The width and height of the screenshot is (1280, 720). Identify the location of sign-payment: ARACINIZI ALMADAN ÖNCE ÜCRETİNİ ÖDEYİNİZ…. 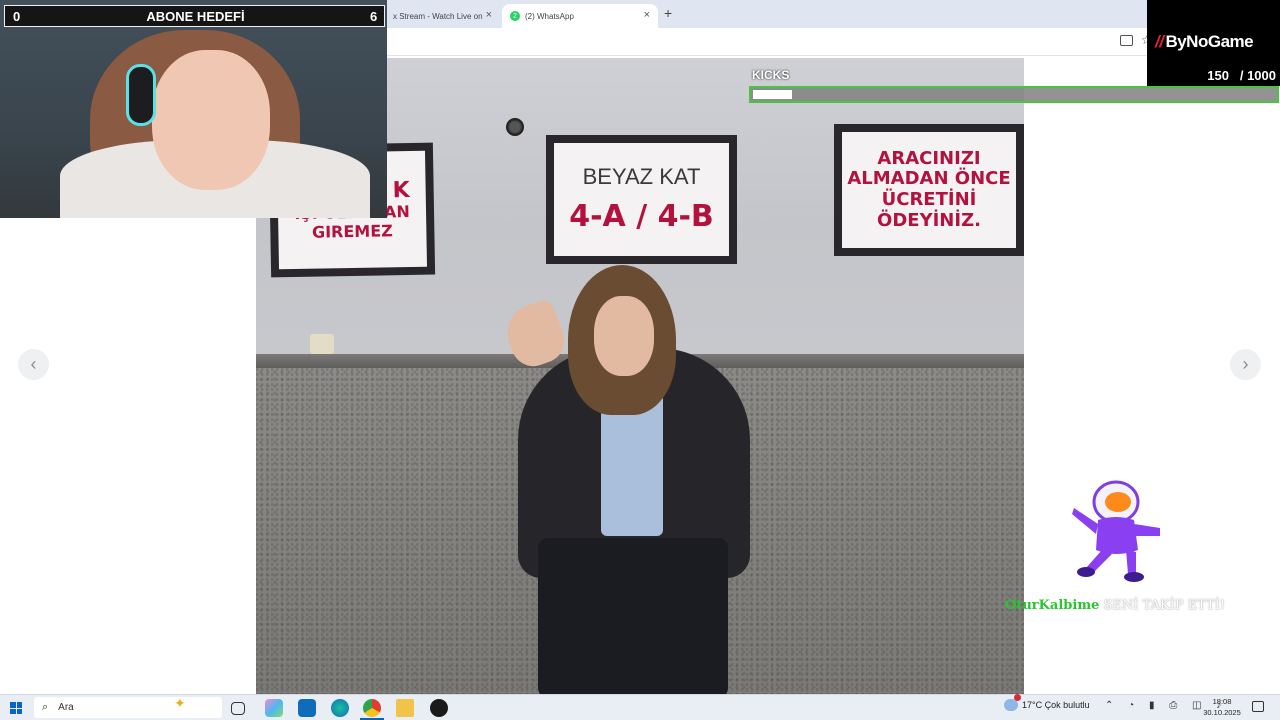
(929, 190).